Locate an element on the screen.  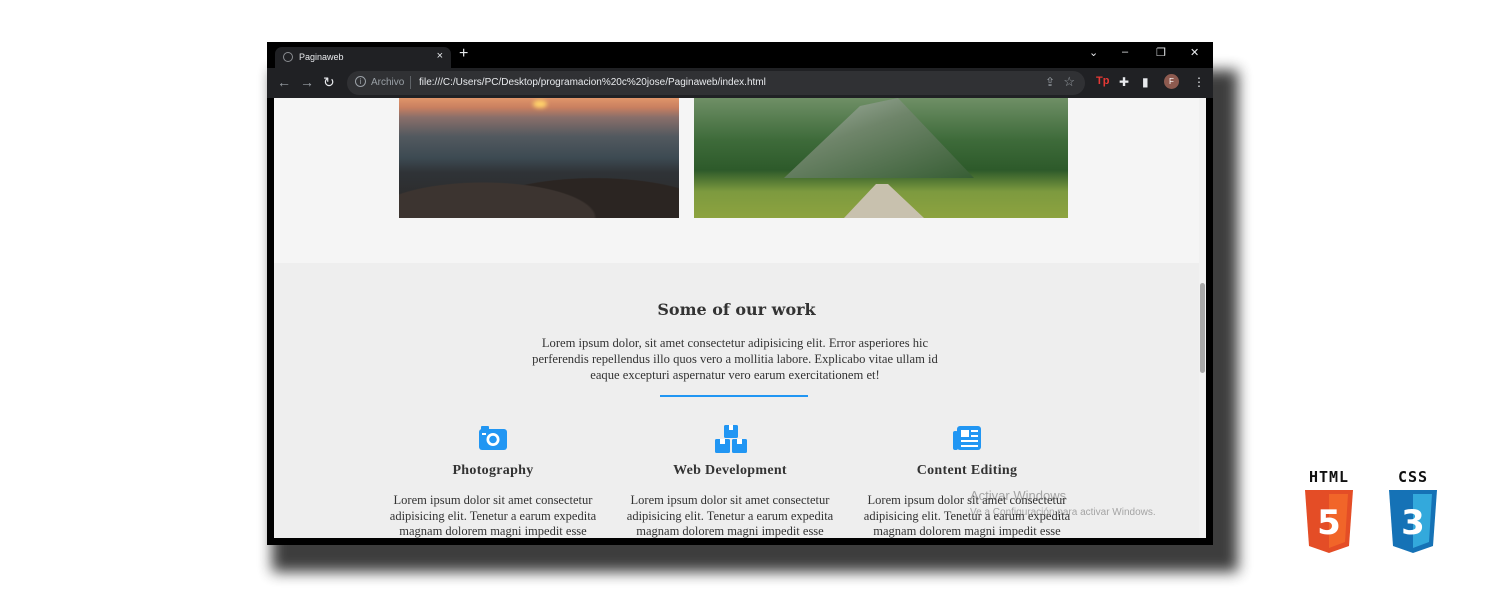
globe-icon is located at coordinates (288, 57).